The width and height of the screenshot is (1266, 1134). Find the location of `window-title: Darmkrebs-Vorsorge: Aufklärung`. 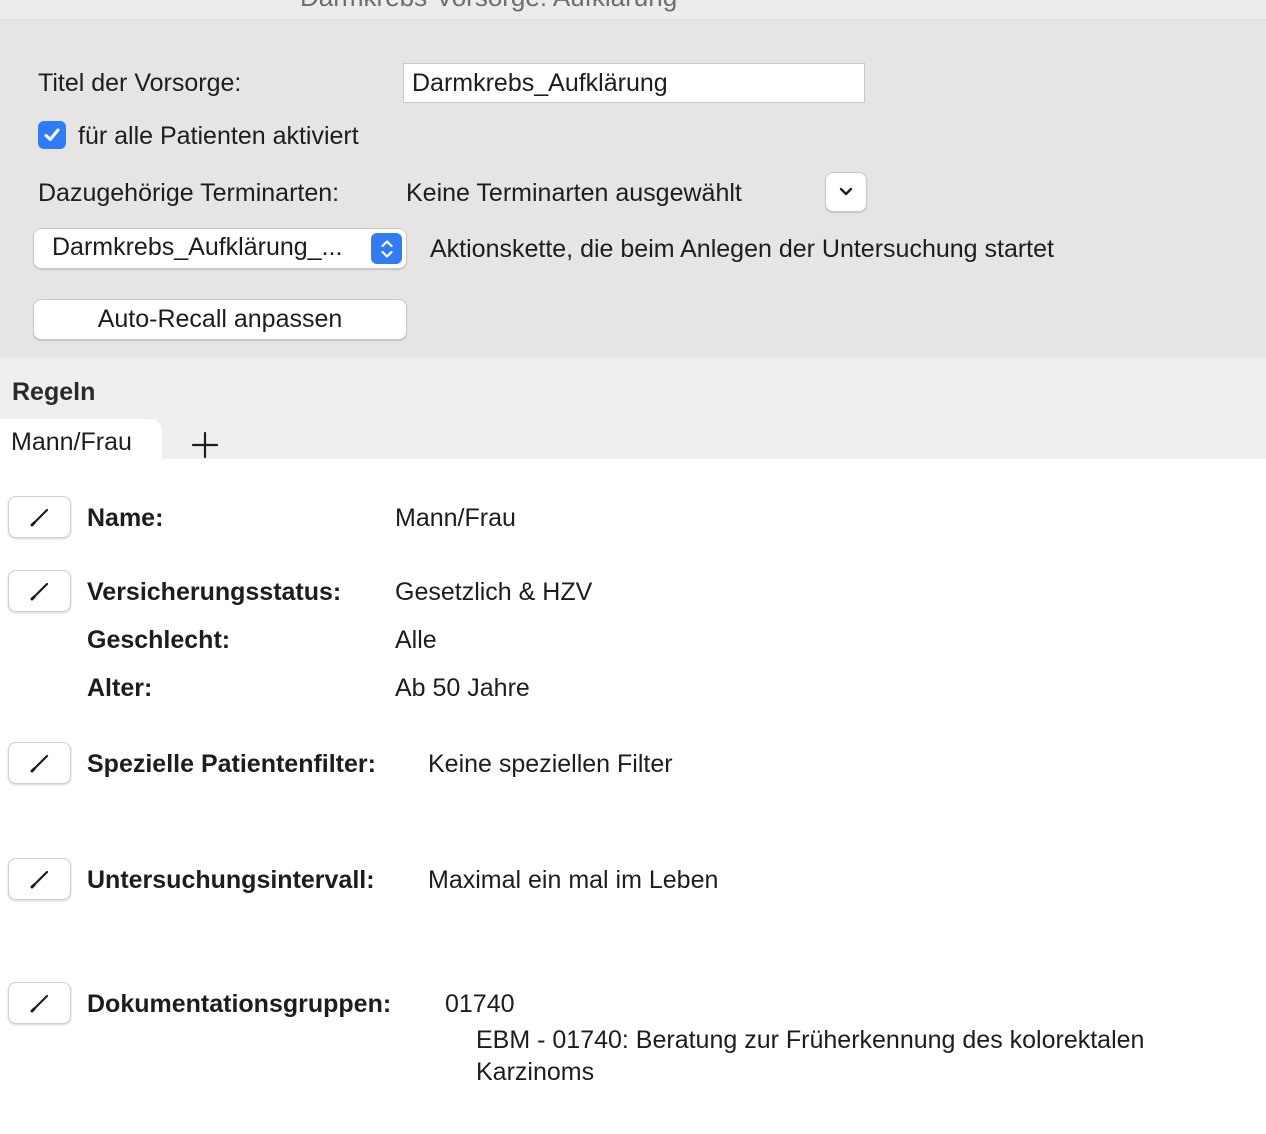

window-title: Darmkrebs-Vorsorge: Aufklärung is located at coordinates (488, 6).